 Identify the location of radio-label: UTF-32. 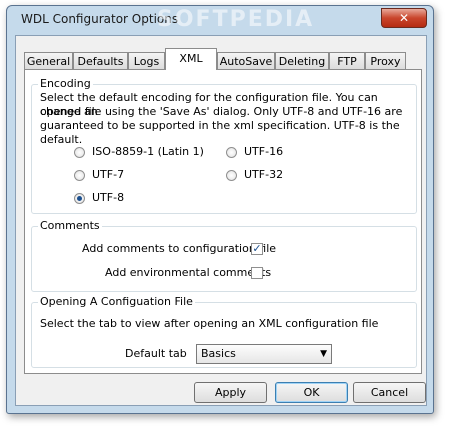
(264, 174).